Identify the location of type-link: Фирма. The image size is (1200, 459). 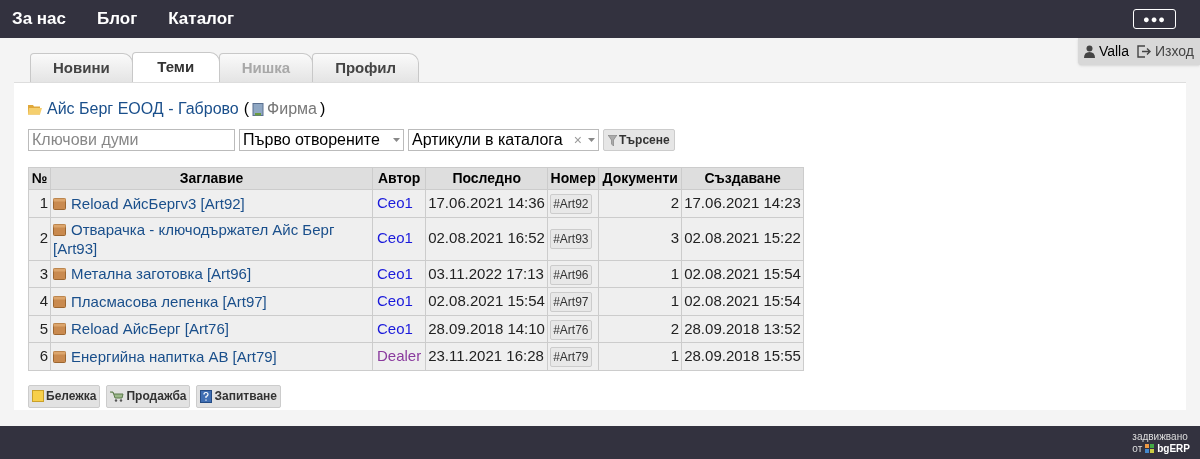
(284, 109).